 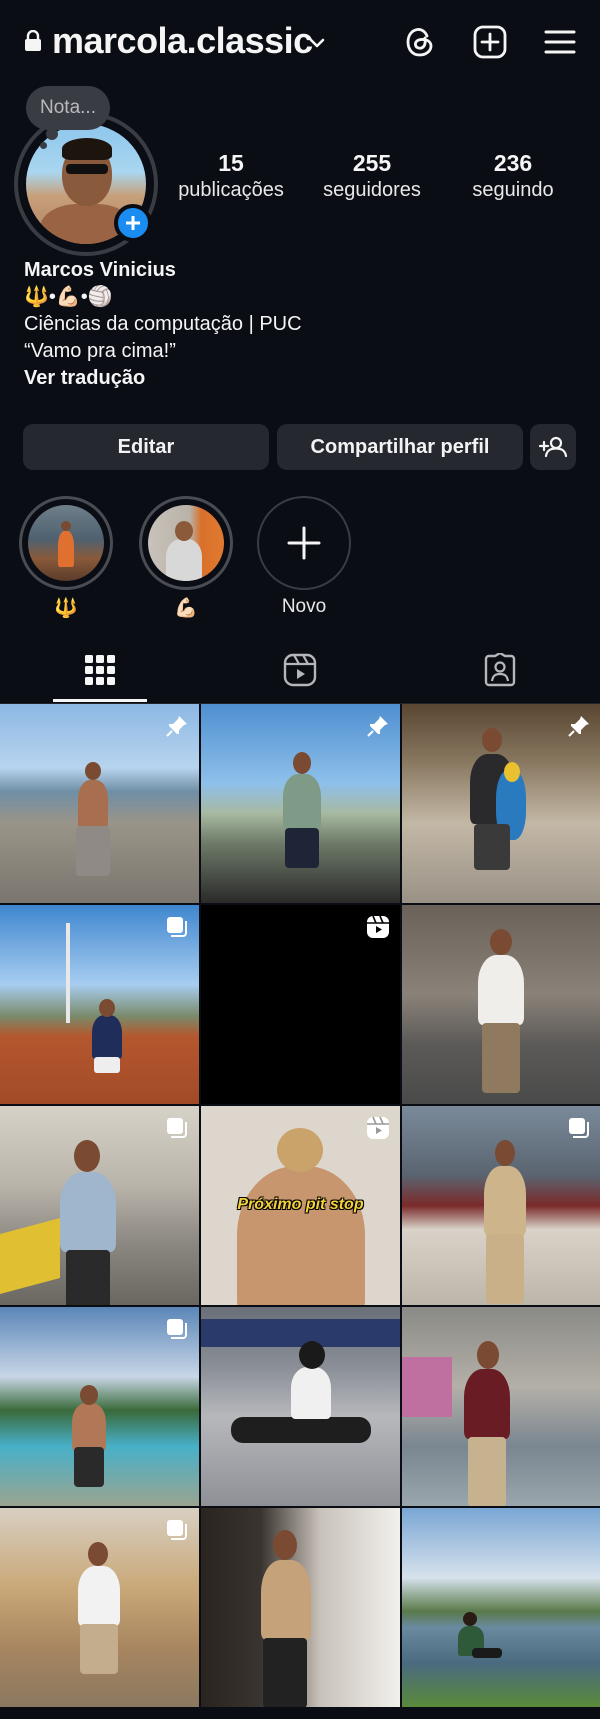 I want to click on note-bubble-dot-small, so click(x=43, y=145).